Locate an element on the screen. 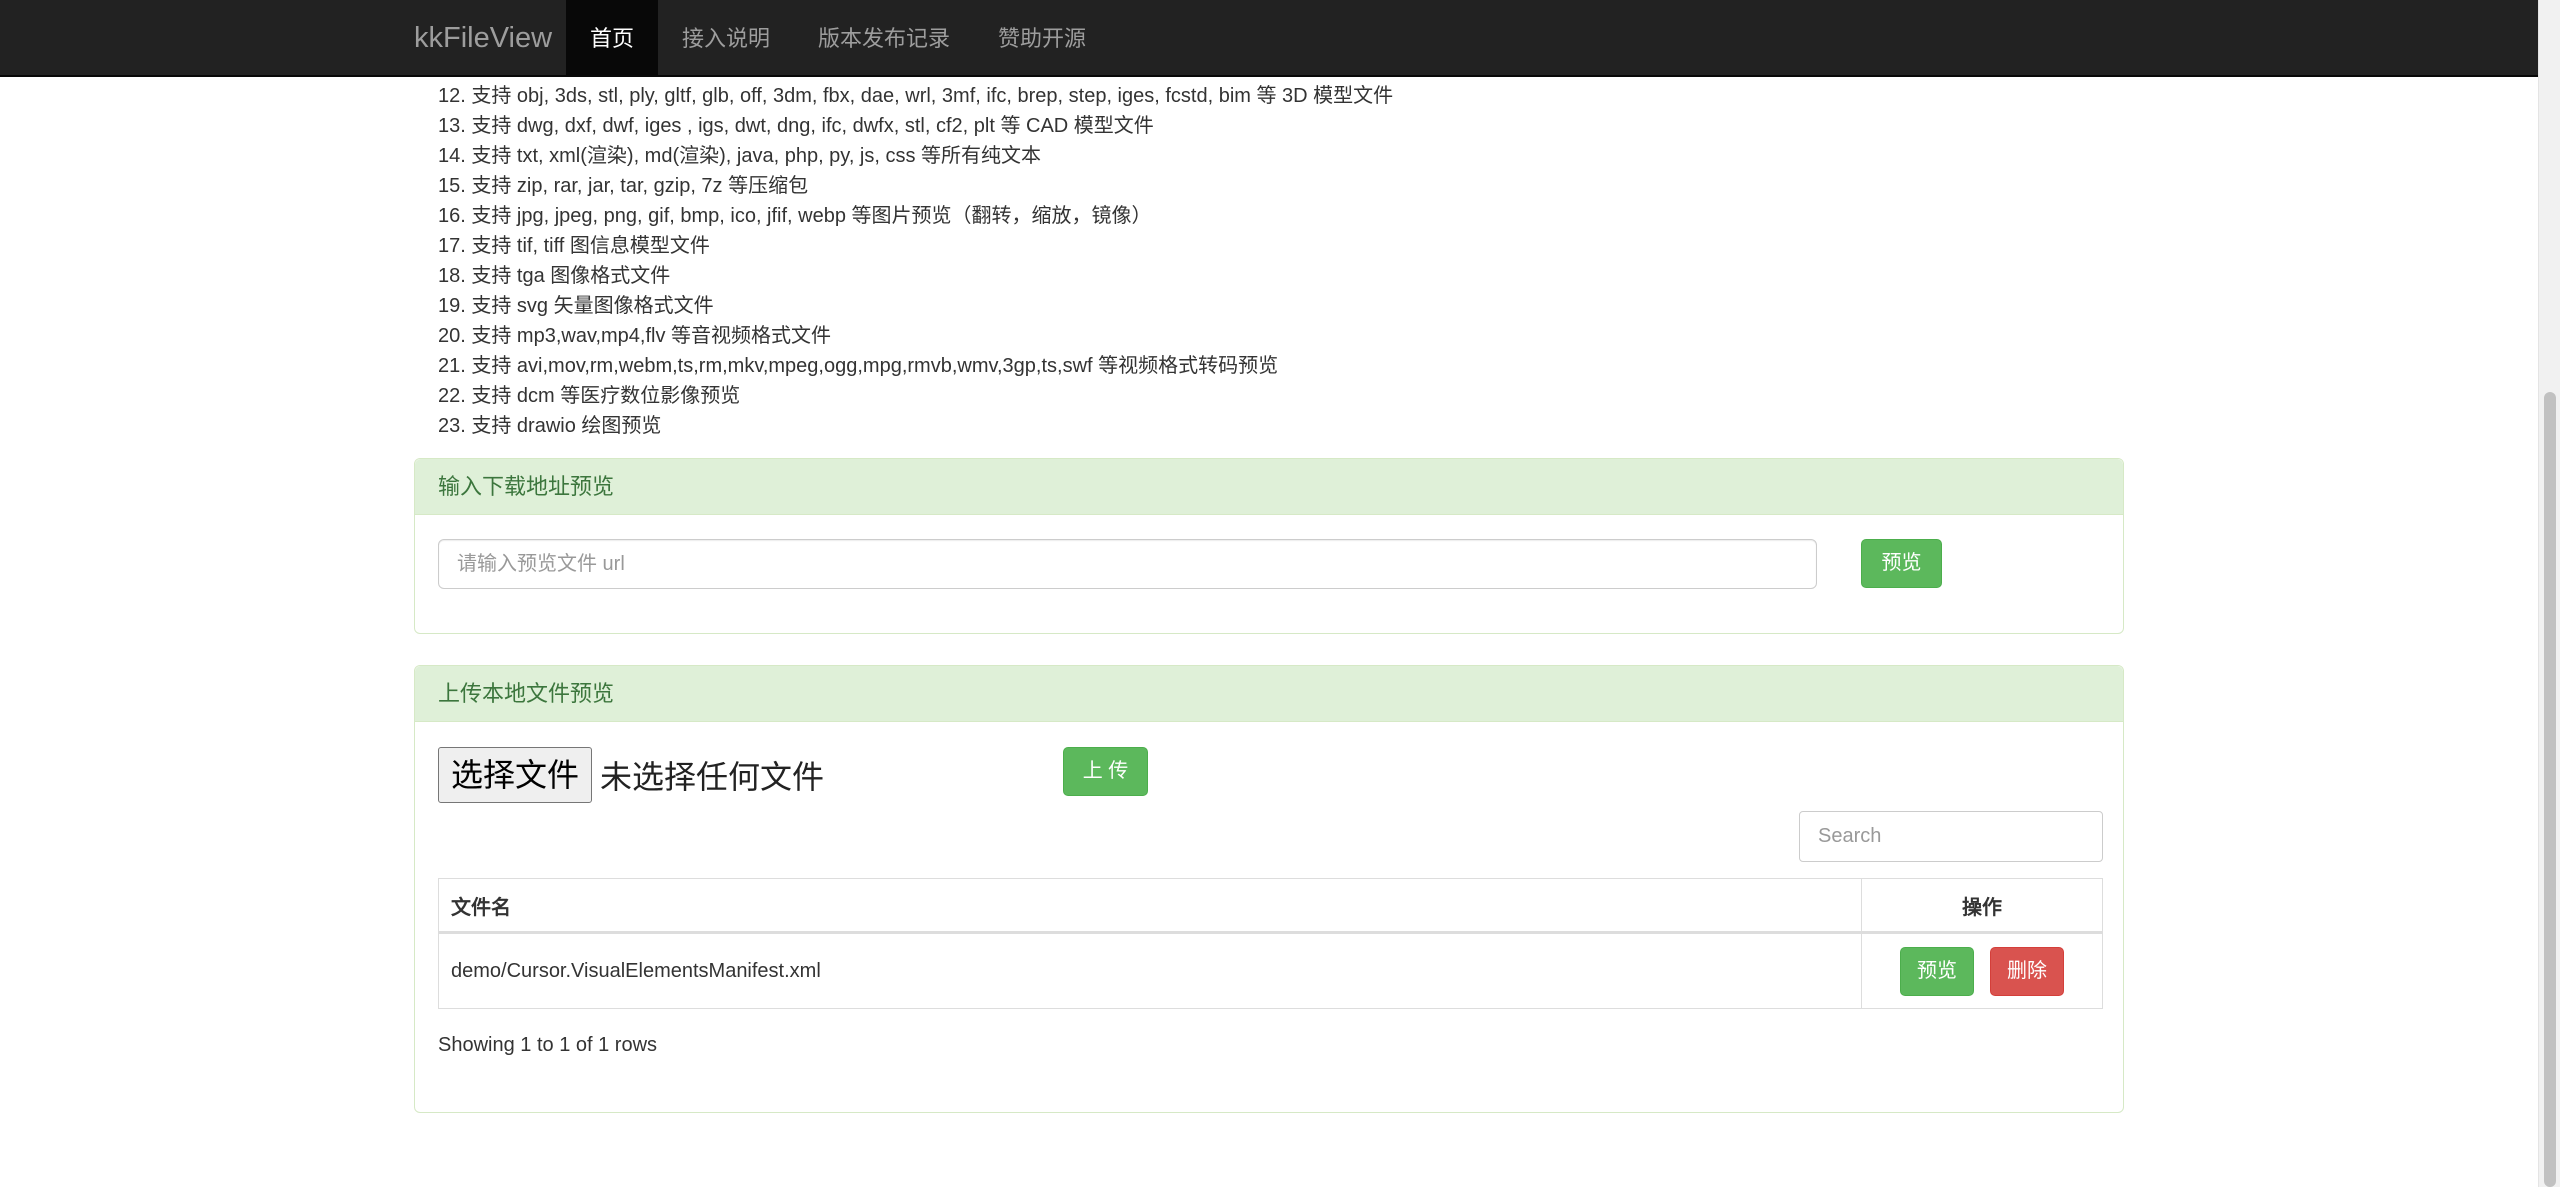 This screenshot has height=1187, width=2560. nav-menu: 首页 接入说明 版本发布记录 赞助开源 is located at coordinates (838, 38).